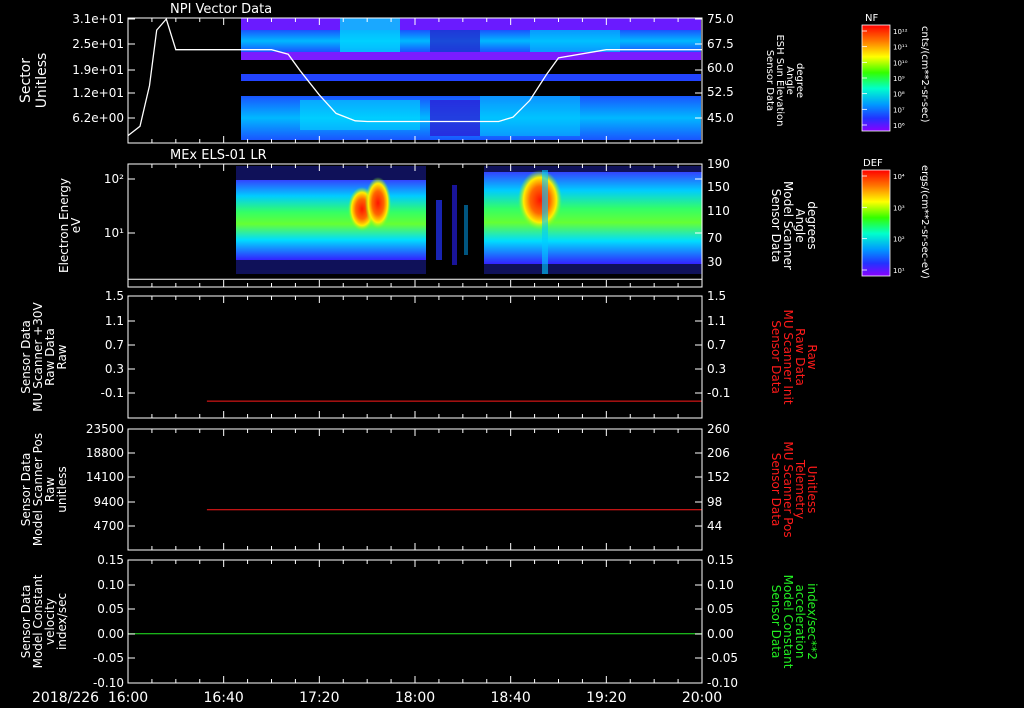 This screenshot has width=1024, height=708. I want to click on panel-3-y2label-line: Raw Data, so click(800, 357).